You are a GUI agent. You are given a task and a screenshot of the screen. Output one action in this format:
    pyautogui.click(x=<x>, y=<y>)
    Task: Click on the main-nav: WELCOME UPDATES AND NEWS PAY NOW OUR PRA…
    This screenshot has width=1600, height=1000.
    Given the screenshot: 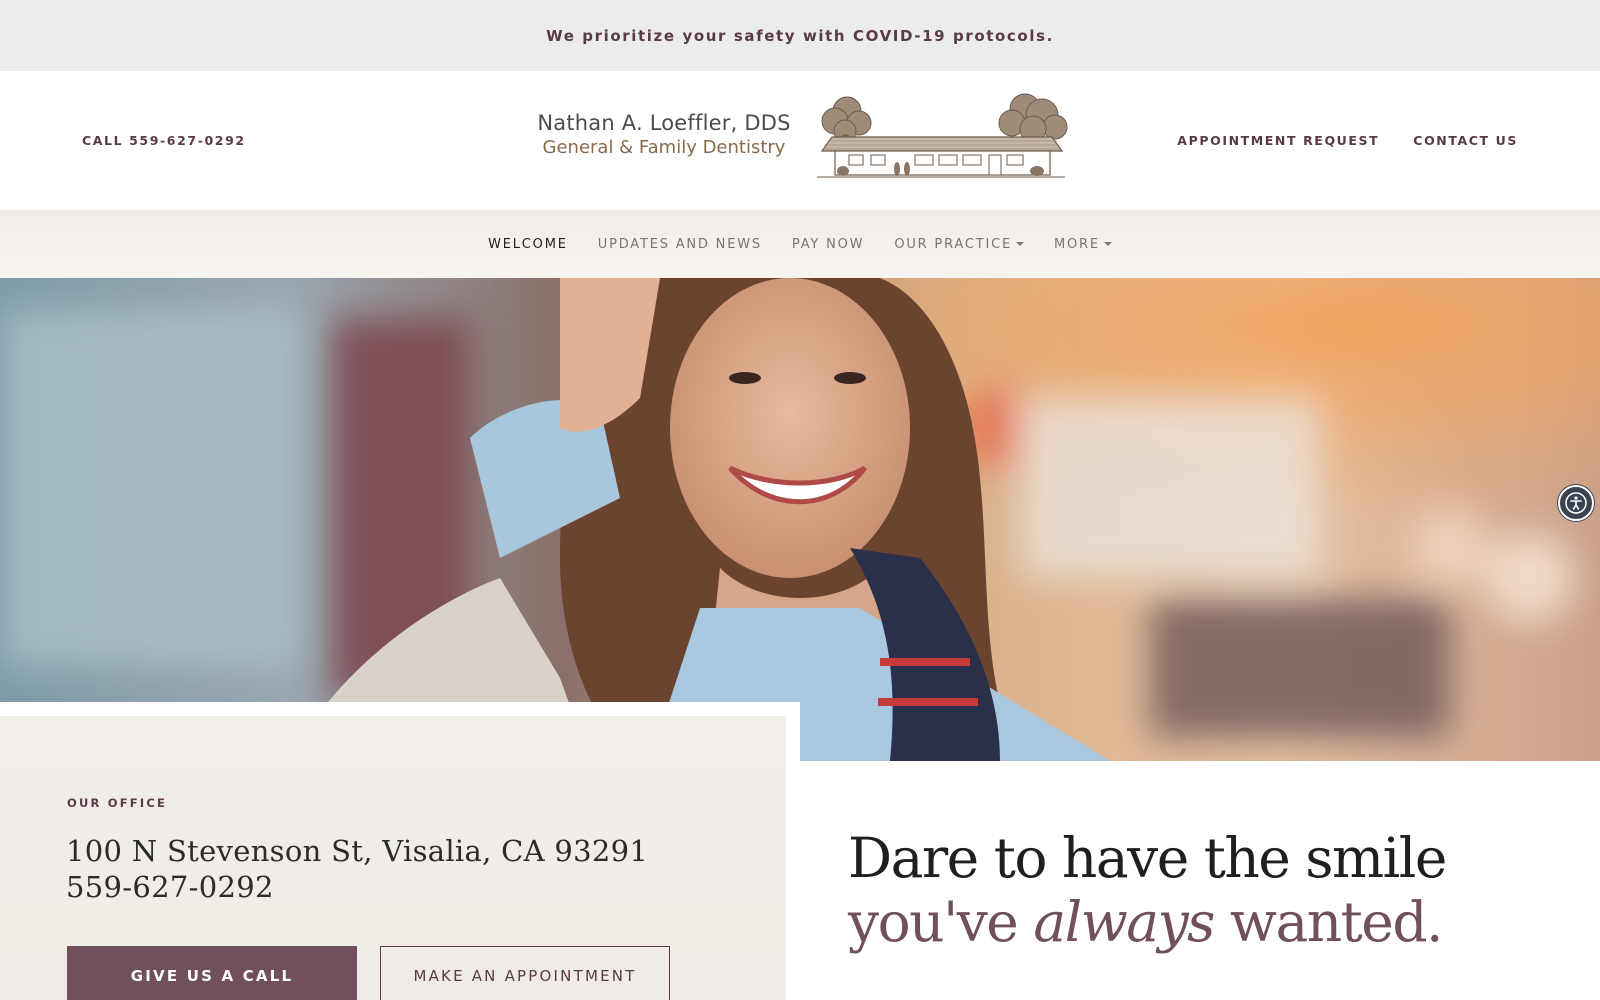 What is the action you would take?
    pyautogui.click(x=800, y=244)
    